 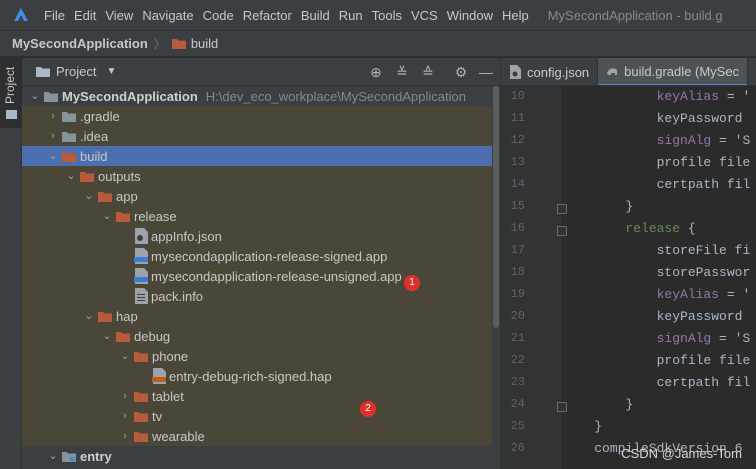 What do you see at coordinates (257, 356) in the screenshot?
I see `tree-item-phone: ⌄ phone` at bounding box center [257, 356].